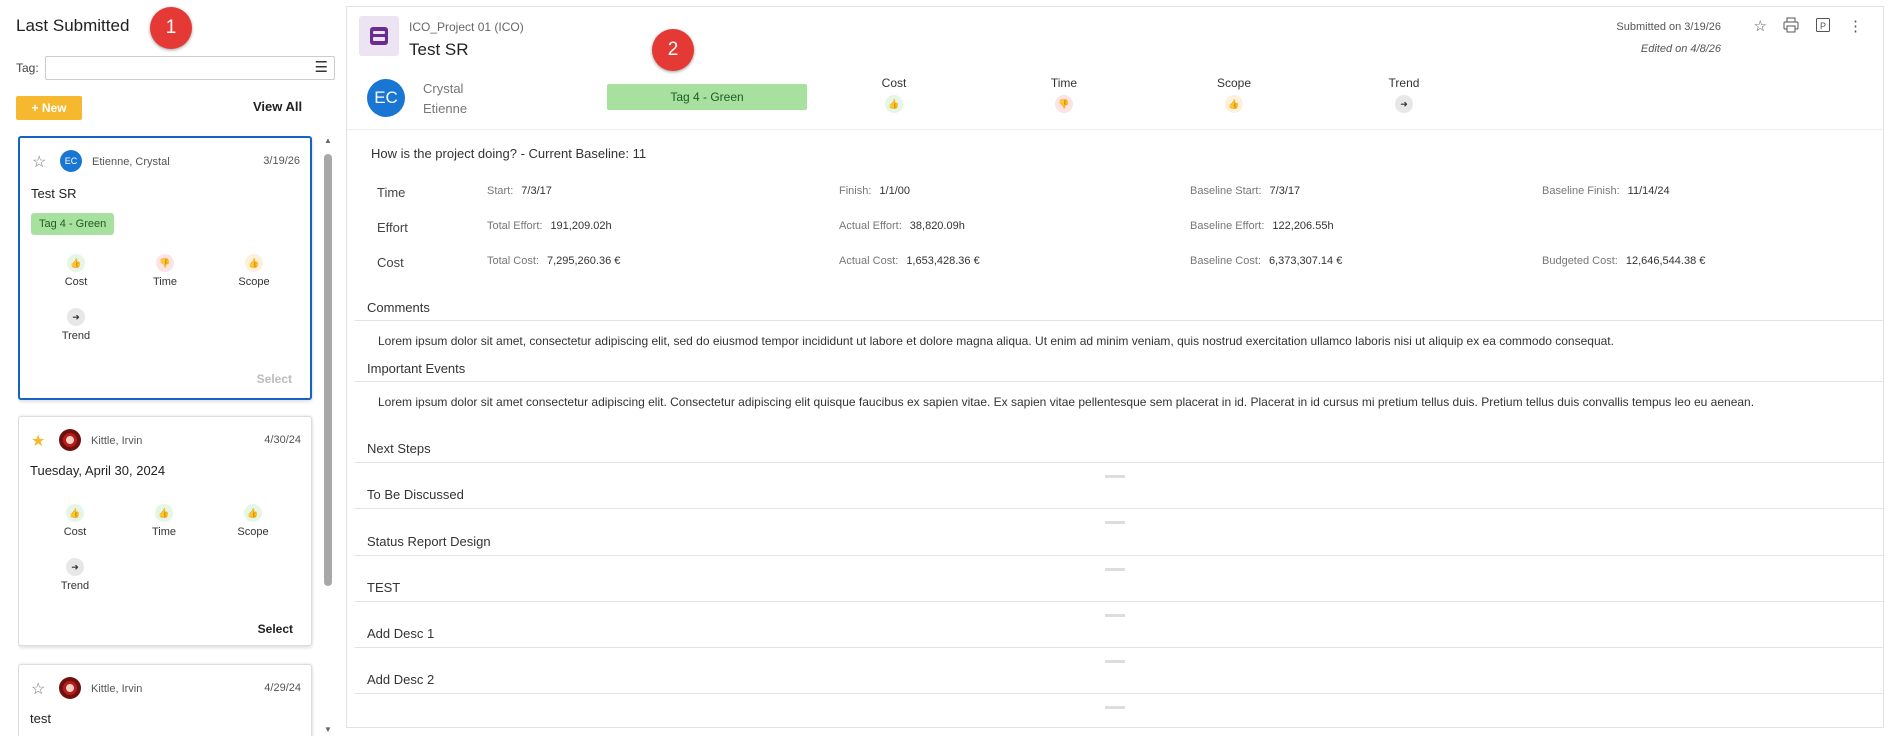 Image resolution: width=1893 pixels, height=738 pixels. Describe the element at coordinates (390, 262) in the screenshot. I see `metric-label-cost: Cost` at that location.